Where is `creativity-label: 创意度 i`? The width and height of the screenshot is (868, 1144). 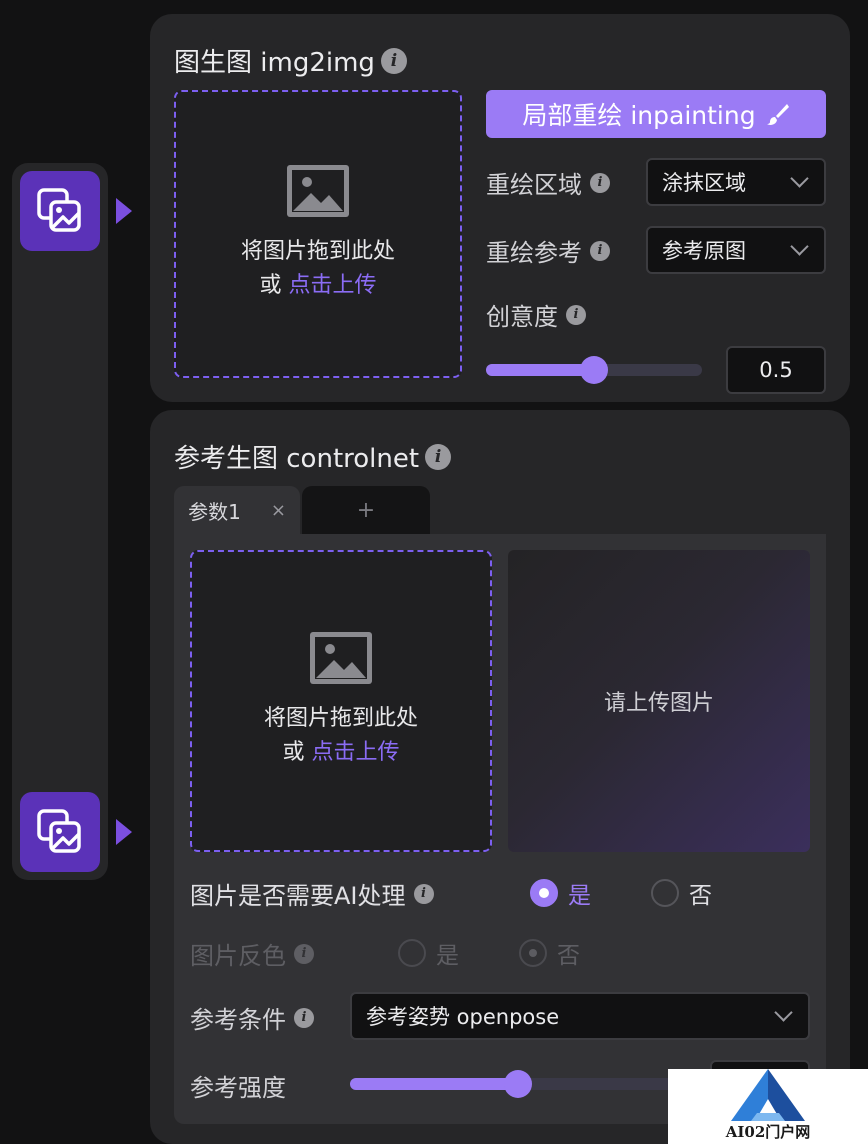
creativity-label: 创意度 i is located at coordinates (536, 314).